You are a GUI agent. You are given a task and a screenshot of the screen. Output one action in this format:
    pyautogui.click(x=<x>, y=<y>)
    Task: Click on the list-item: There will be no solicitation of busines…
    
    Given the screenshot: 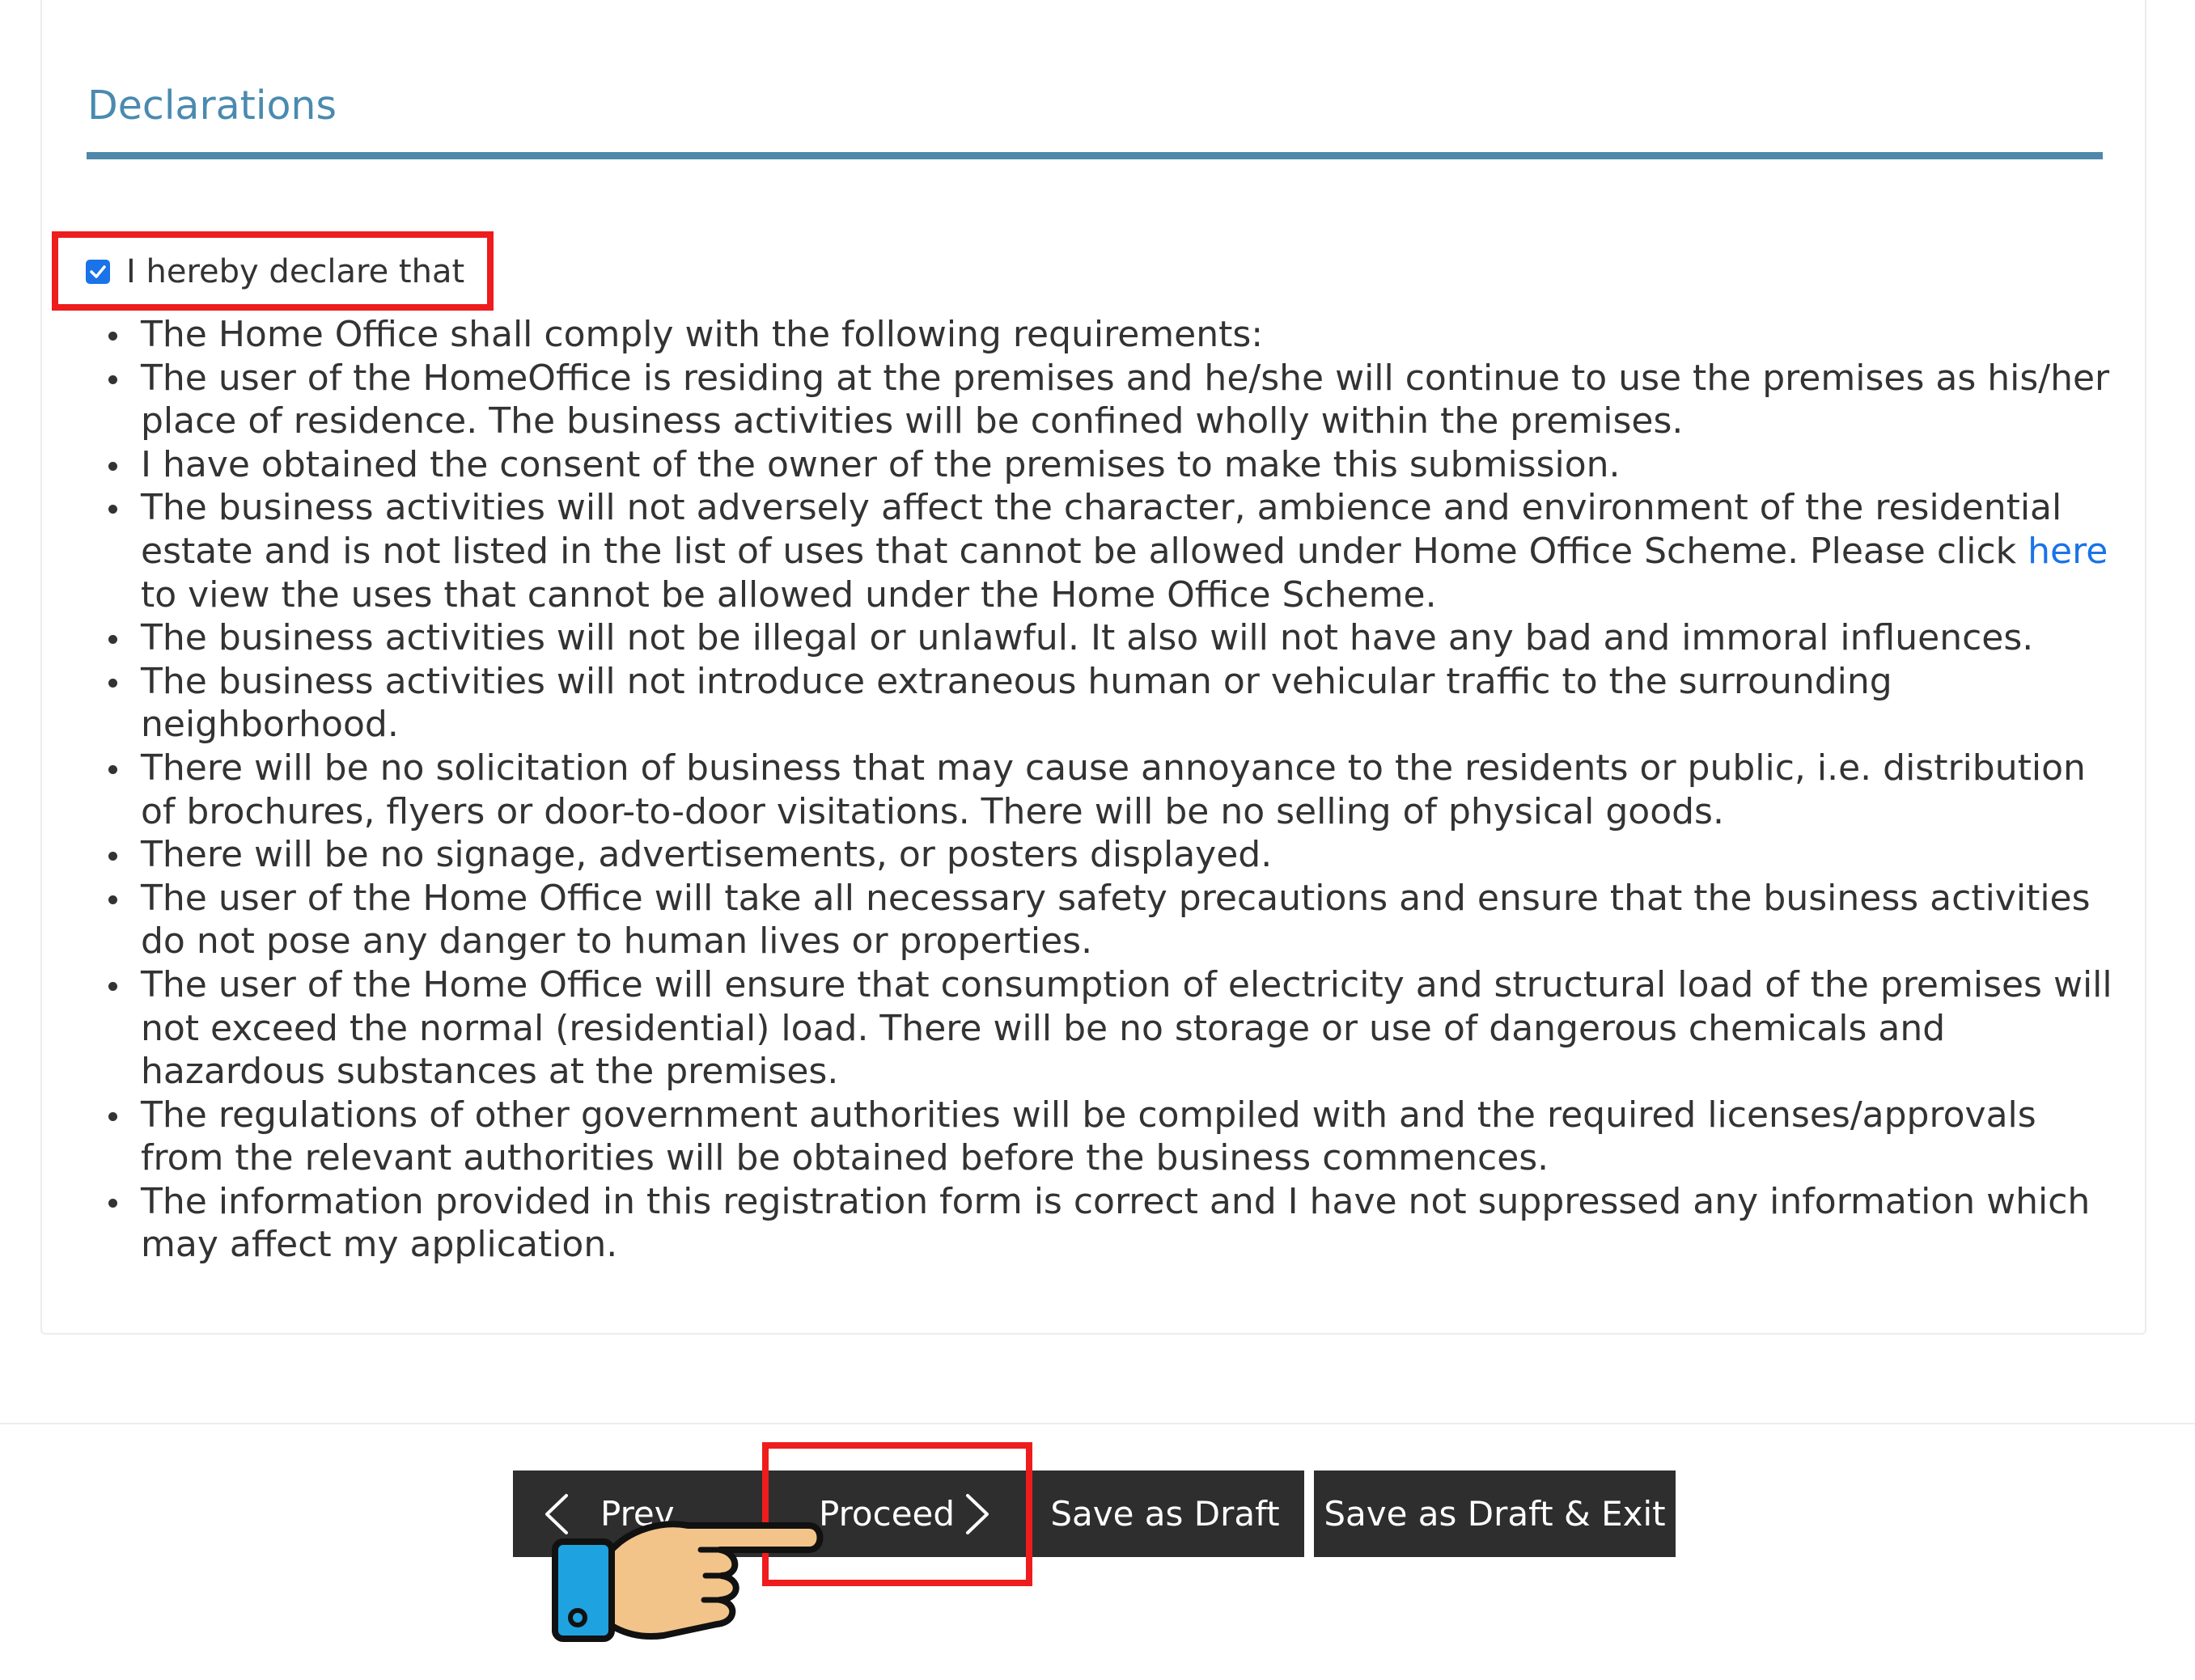 What is the action you would take?
    pyautogui.click(x=1112, y=790)
    